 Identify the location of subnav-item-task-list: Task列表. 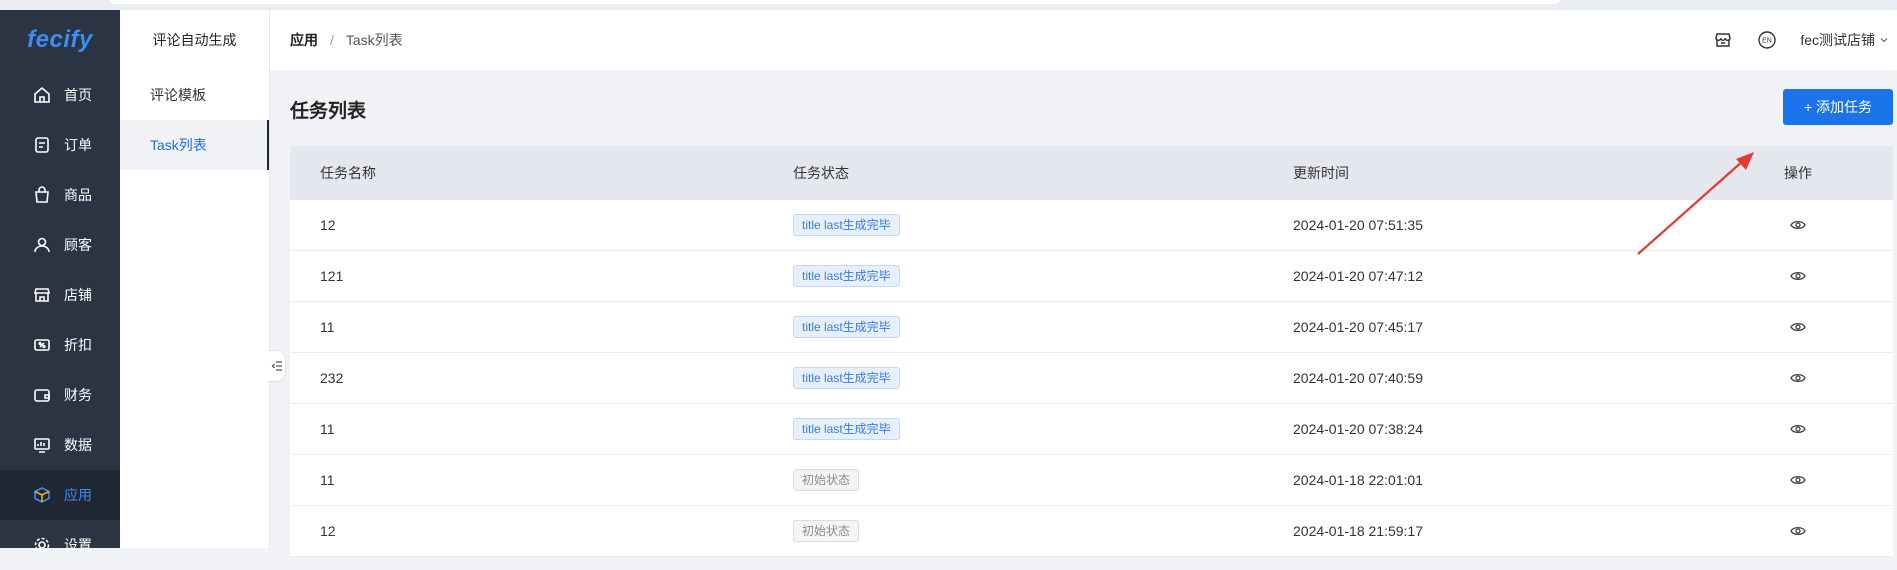
(194, 145).